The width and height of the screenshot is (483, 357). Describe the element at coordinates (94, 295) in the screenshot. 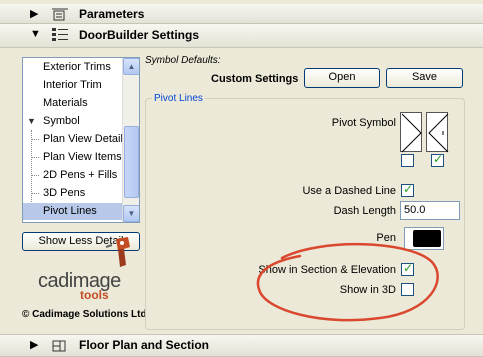

I see `logo-sub: tools` at that location.